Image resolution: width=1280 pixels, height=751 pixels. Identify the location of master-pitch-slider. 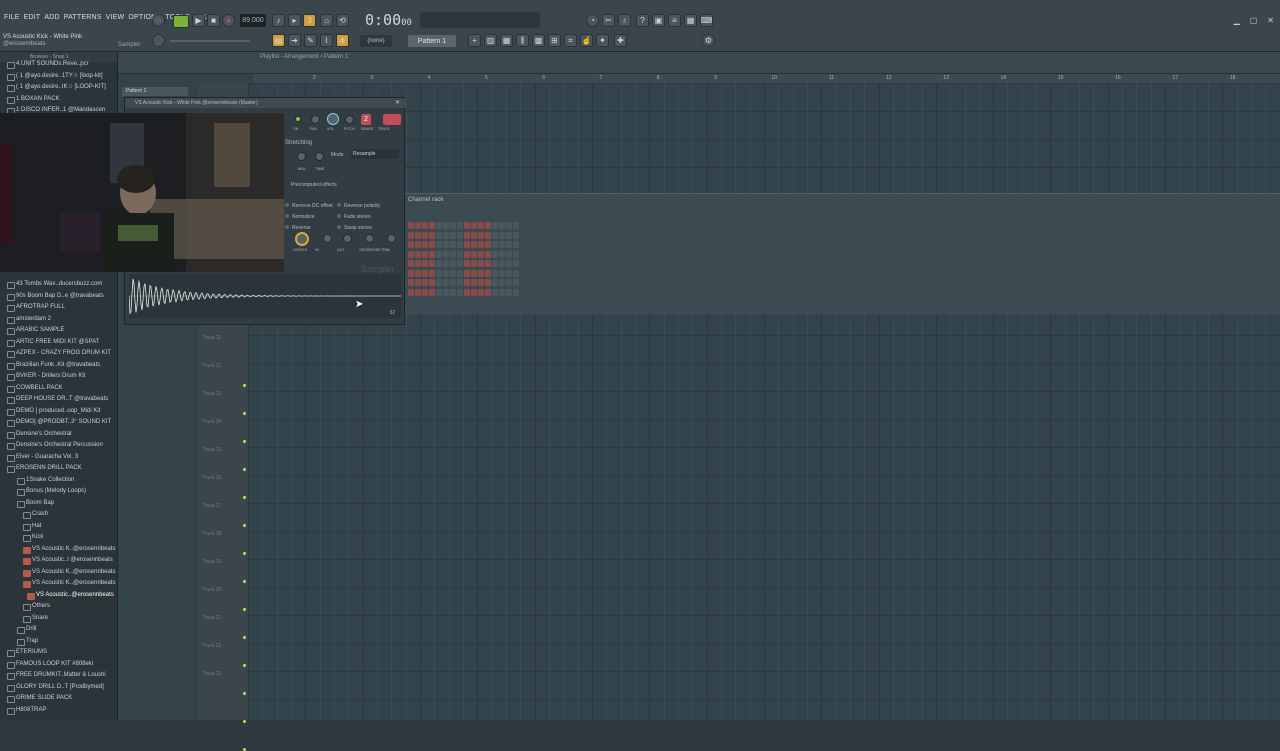
(210, 41).